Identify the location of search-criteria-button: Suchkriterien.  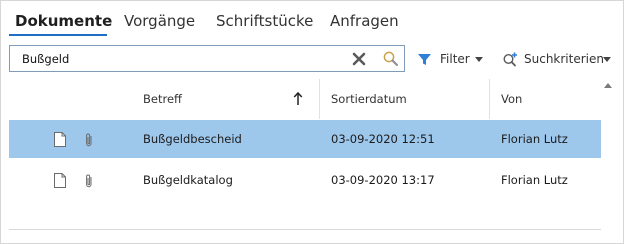
(558, 59).